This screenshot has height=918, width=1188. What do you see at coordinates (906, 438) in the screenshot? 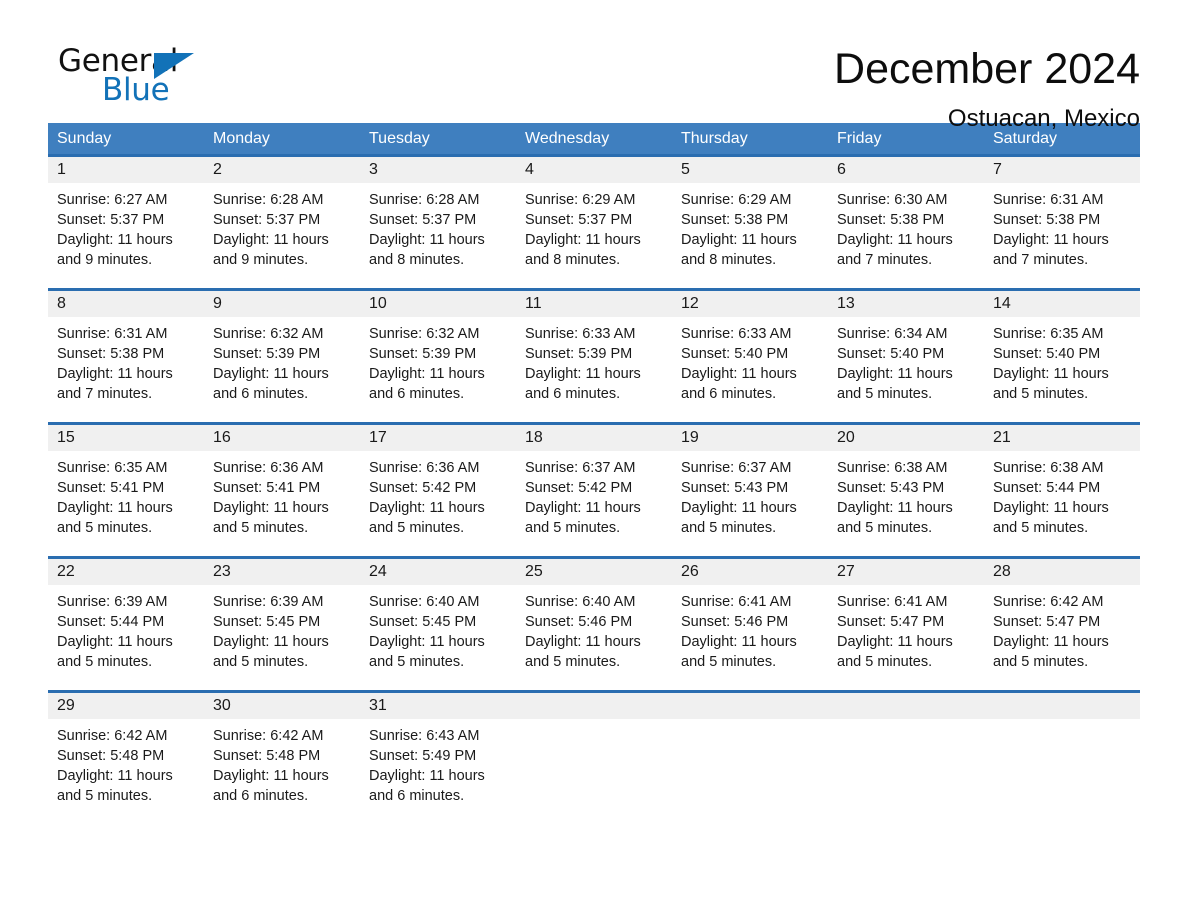
I see `day-number-band: 20` at bounding box center [906, 438].